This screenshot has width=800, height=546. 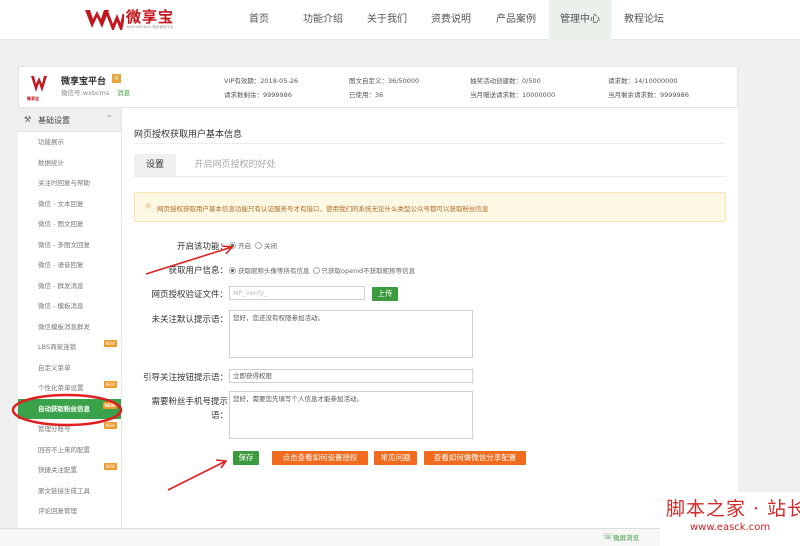 I want to click on phone-label-line1: 需要粉丝手机号提示, so click(x=189, y=402).